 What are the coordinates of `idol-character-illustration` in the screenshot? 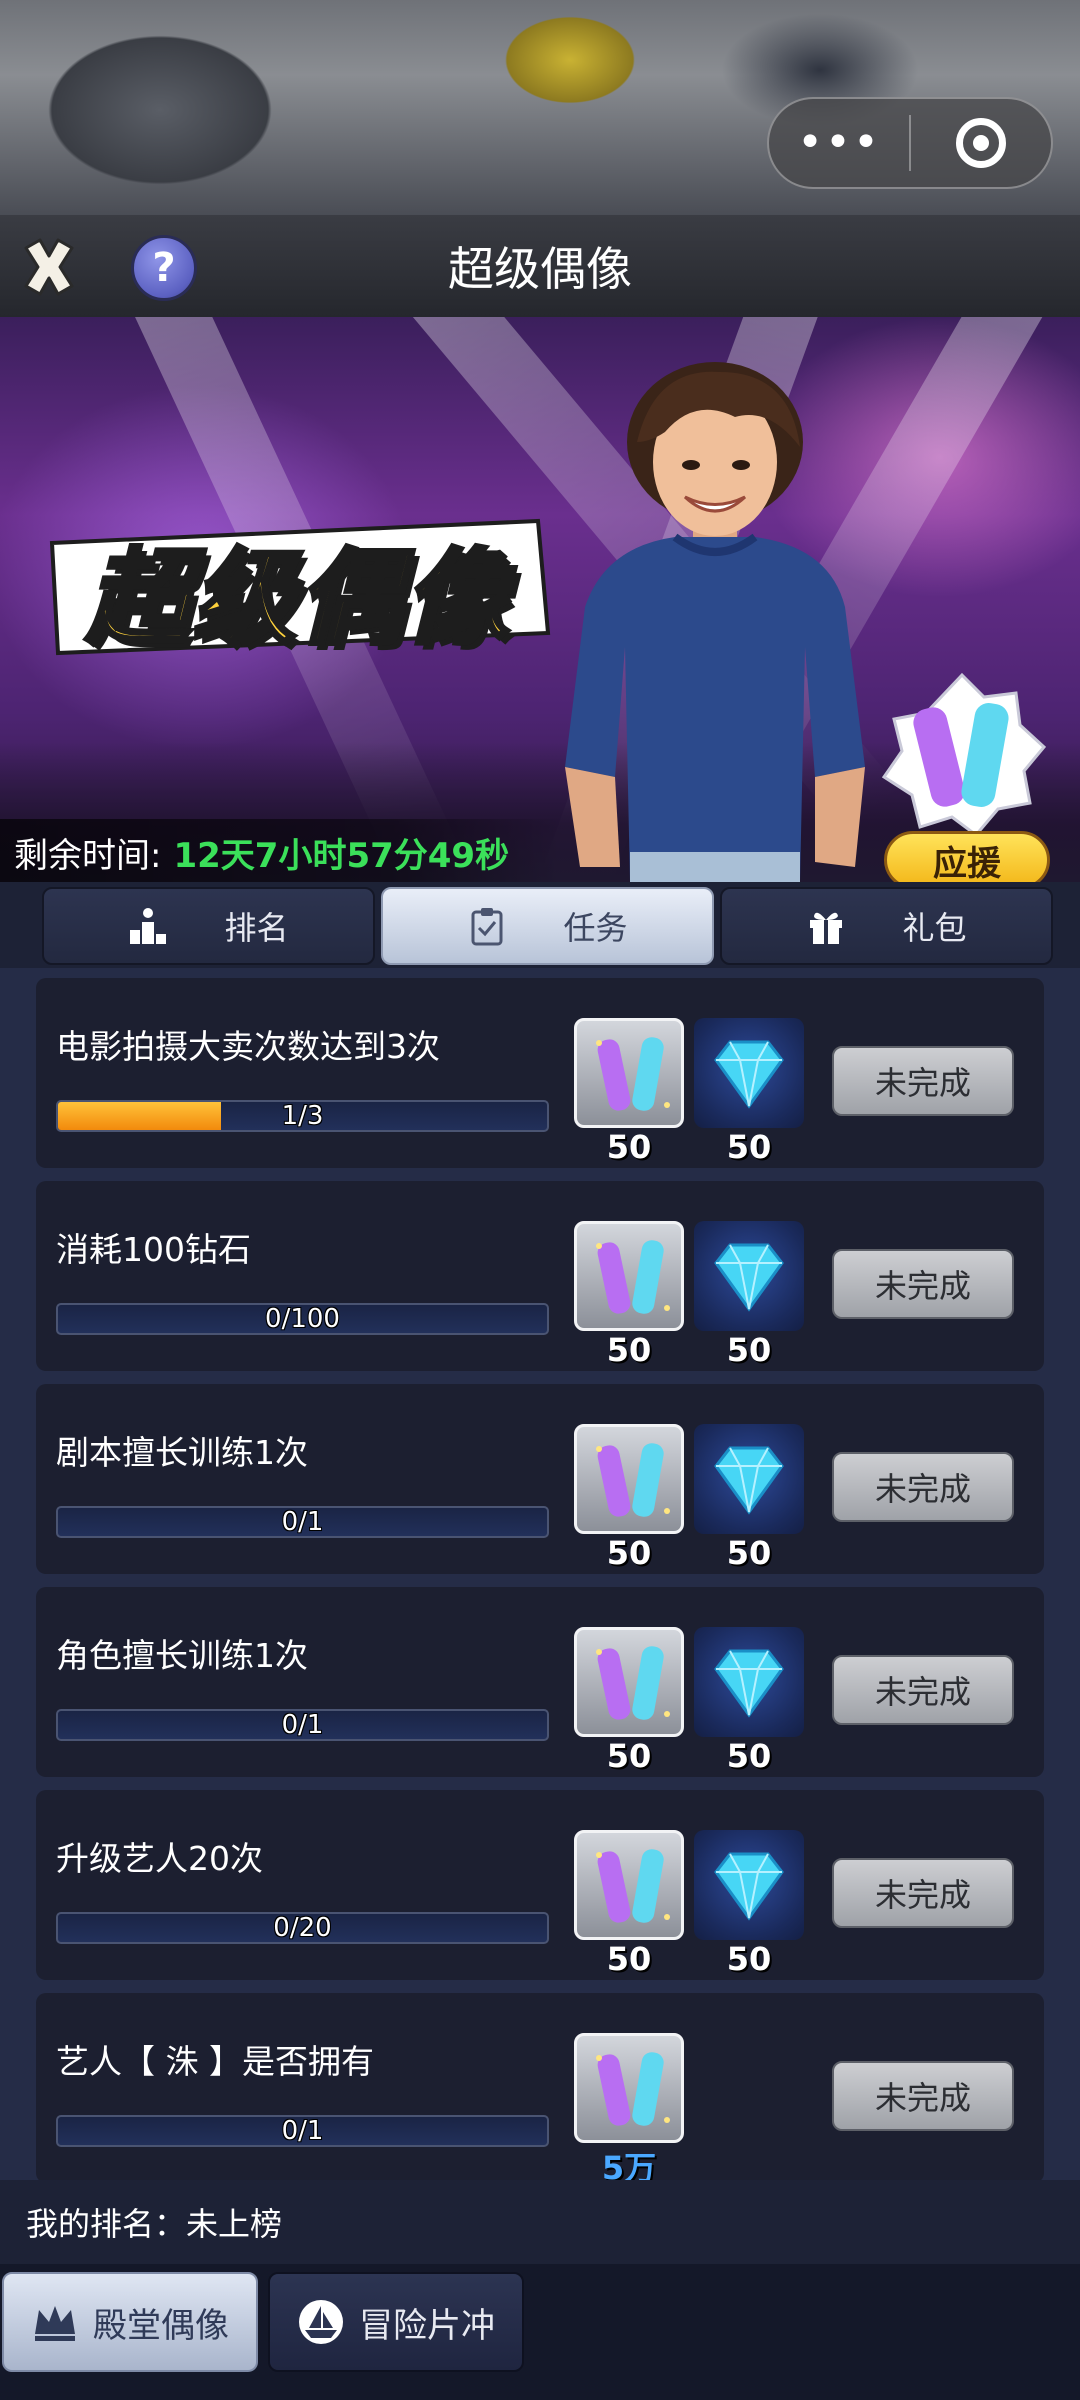 It's located at (715, 622).